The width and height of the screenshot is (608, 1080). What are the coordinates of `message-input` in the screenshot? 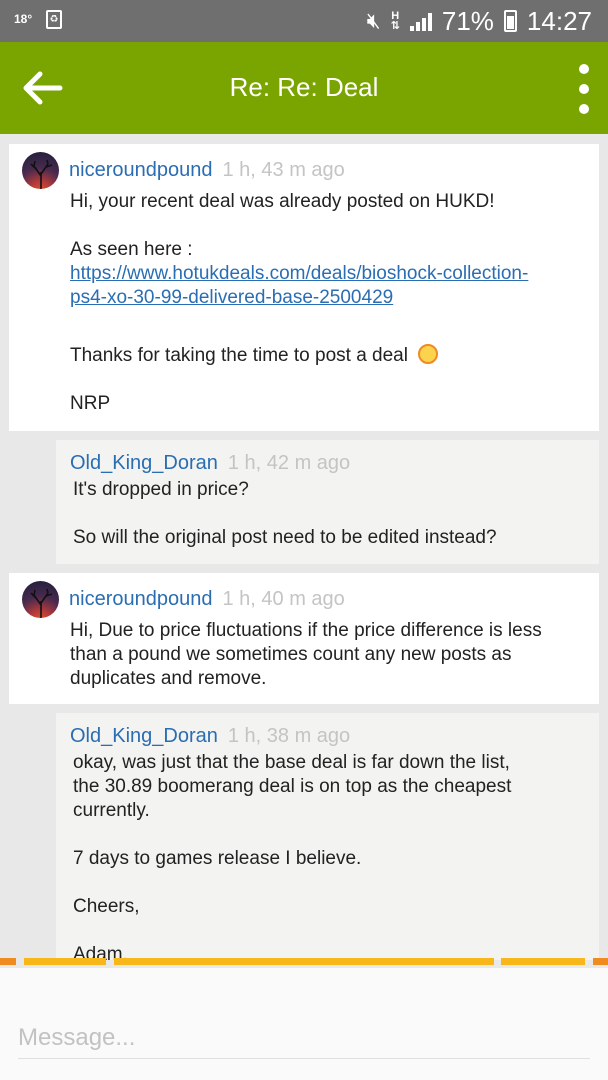 It's located at (304, 1038).